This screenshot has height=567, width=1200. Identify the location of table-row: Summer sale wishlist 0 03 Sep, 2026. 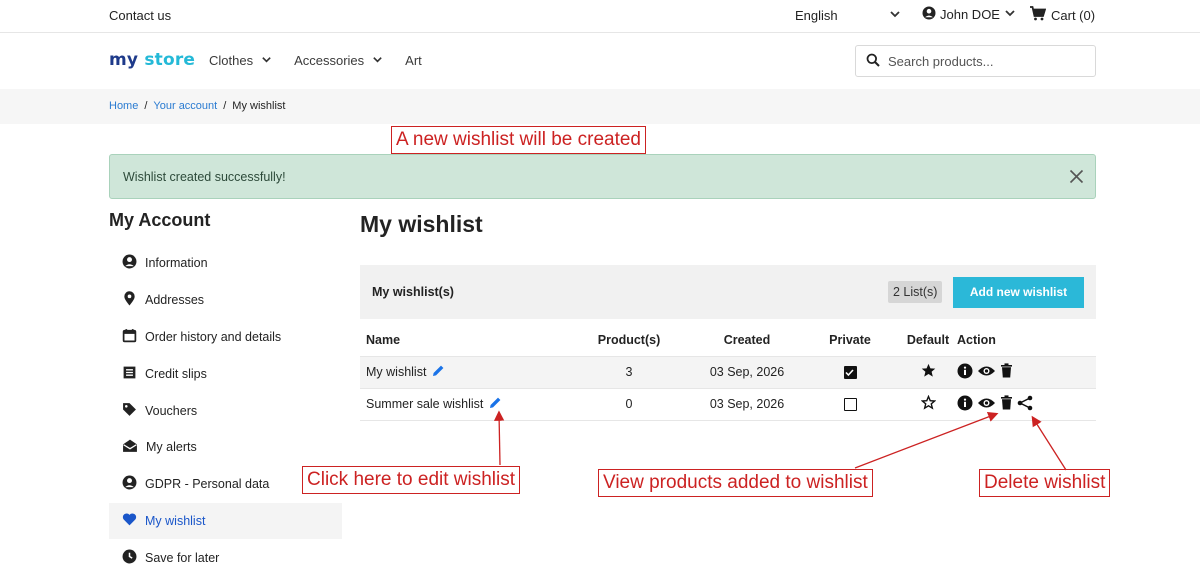
(728, 404).